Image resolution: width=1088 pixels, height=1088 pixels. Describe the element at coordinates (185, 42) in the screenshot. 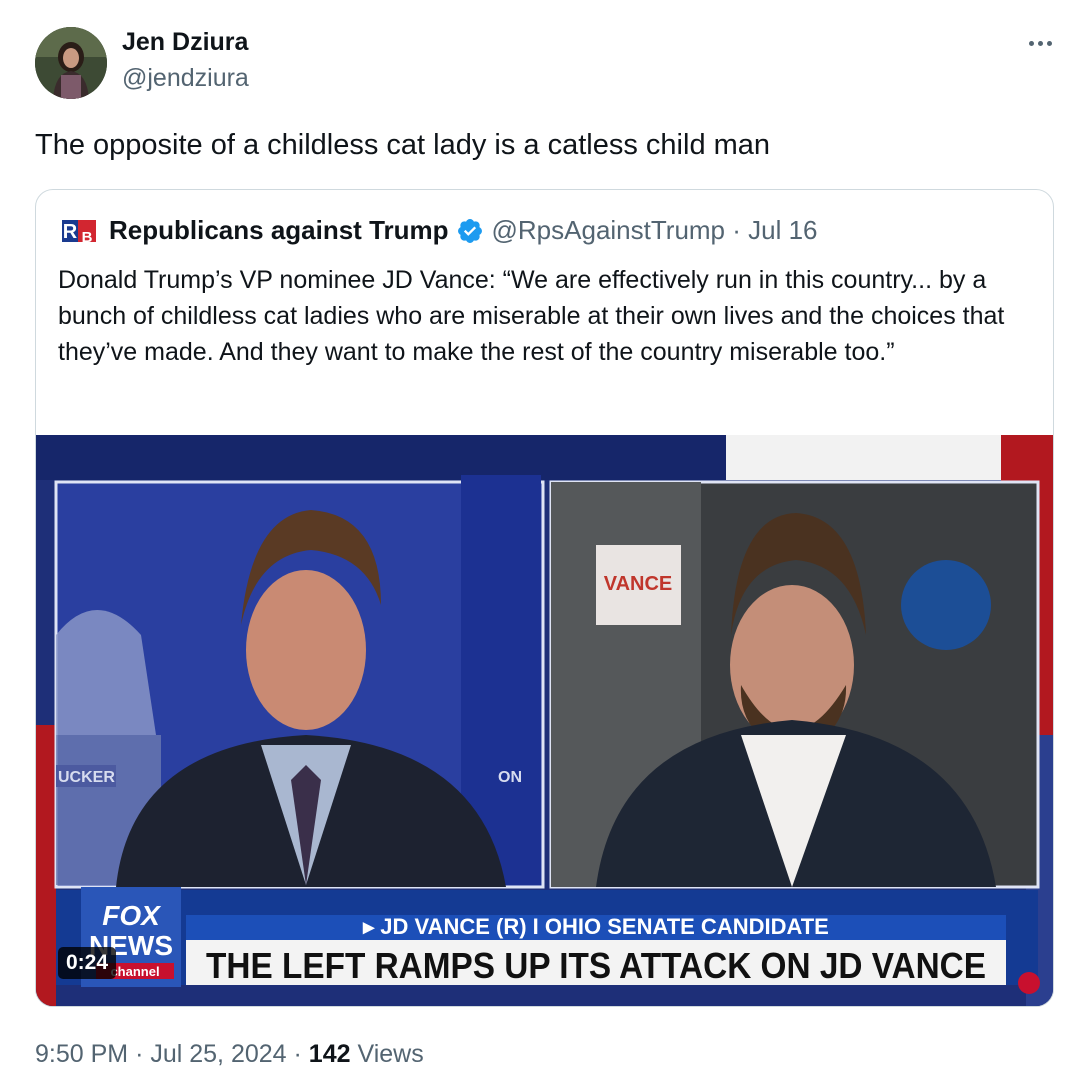

I see `author-display-name: Jen Dziura` at that location.